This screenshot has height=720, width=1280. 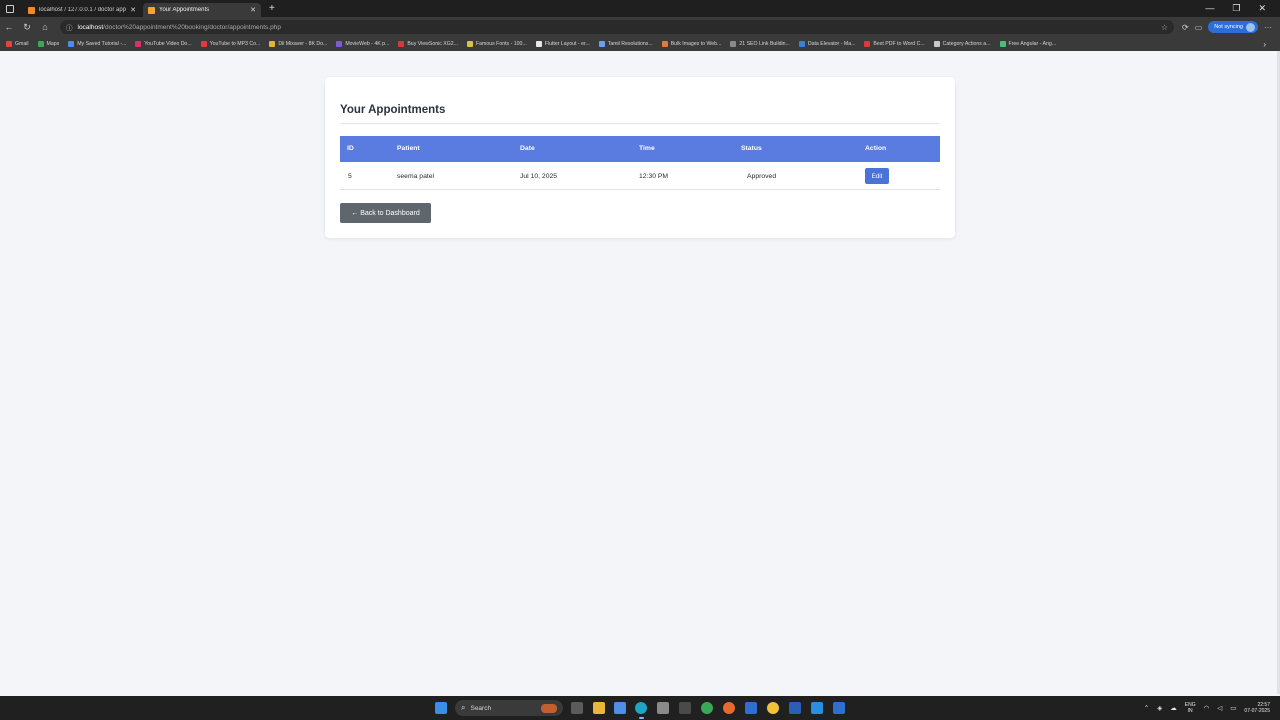 What do you see at coordinates (10, 8) in the screenshot?
I see `tab-actions-icon` at bounding box center [10, 8].